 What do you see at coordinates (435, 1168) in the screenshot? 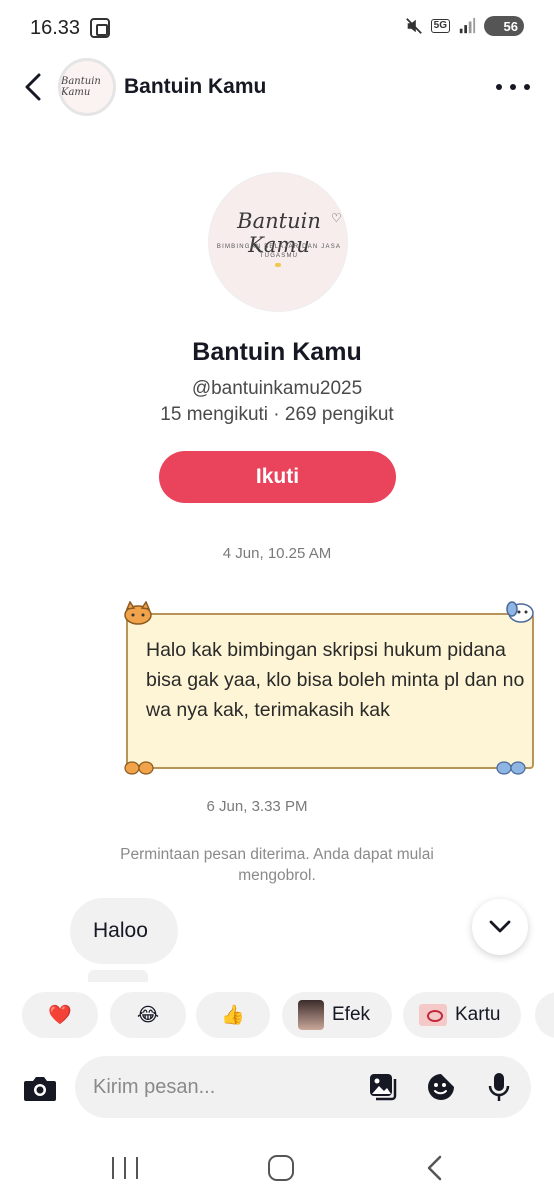
I see `nav-back-icon` at bounding box center [435, 1168].